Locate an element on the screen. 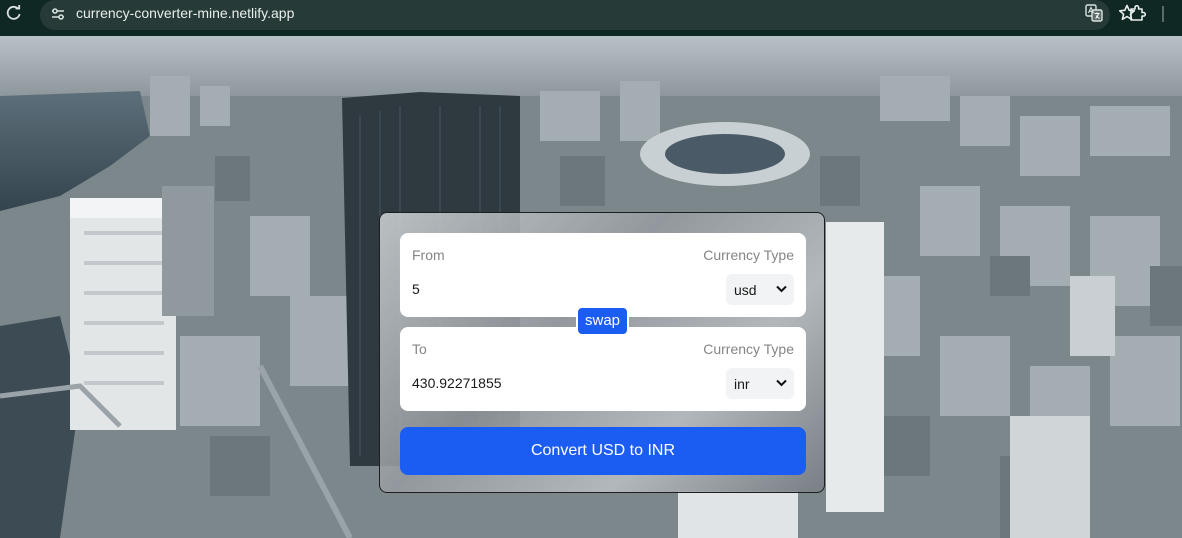 The height and width of the screenshot is (538, 1182). to-label: To is located at coordinates (419, 349).